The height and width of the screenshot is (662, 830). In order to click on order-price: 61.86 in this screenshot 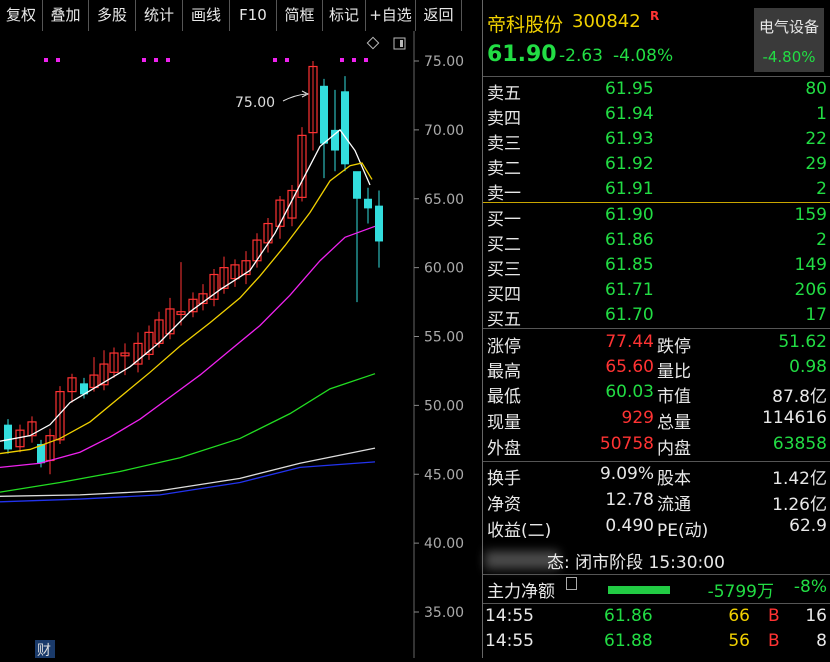, I will do `click(629, 240)`.